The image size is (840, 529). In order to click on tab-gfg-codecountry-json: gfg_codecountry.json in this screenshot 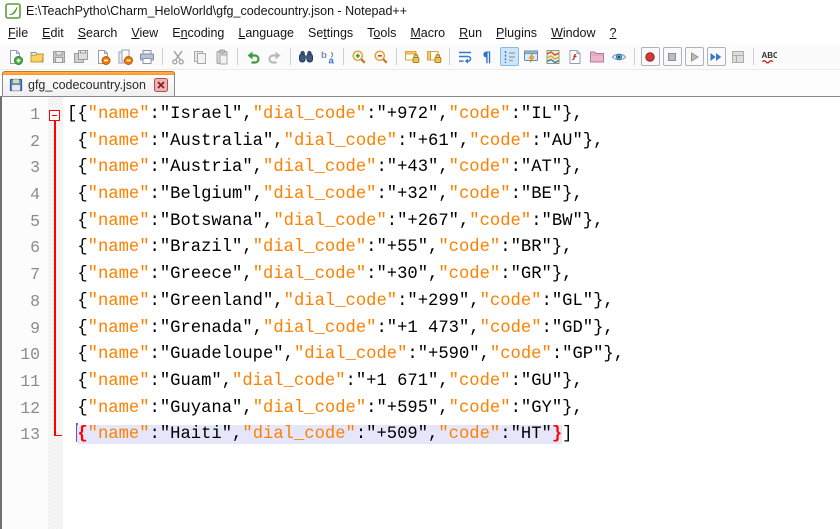, I will do `click(88, 83)`.